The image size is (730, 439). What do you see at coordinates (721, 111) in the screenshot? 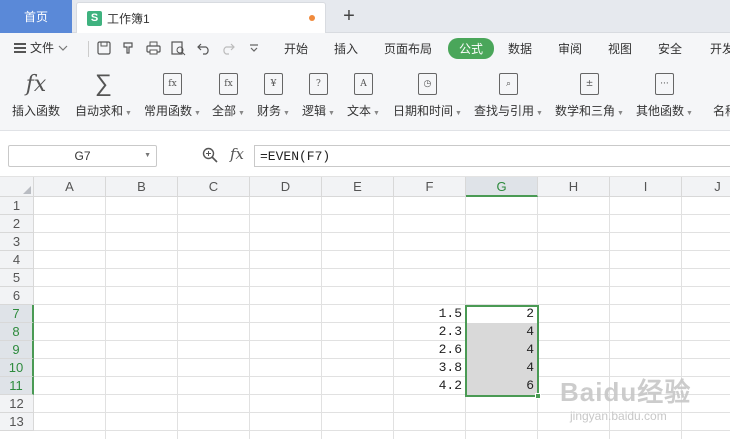
I see `name-manager-label: 名称` at bounding box center [721, 111].